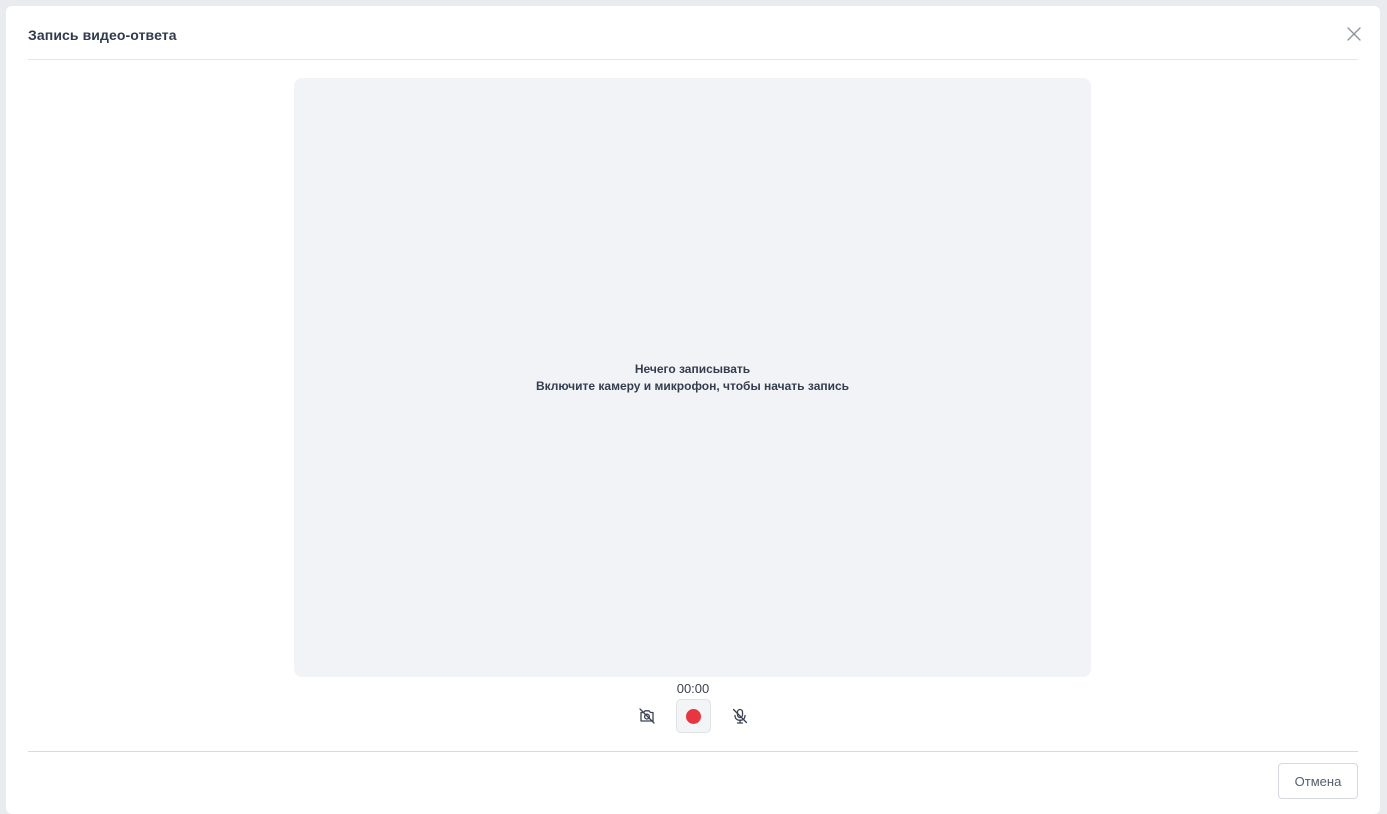 The height and width of the screenshot is (814, 1387). I want to click on modal-title: Запись видео-ответа, so click(102, 35).